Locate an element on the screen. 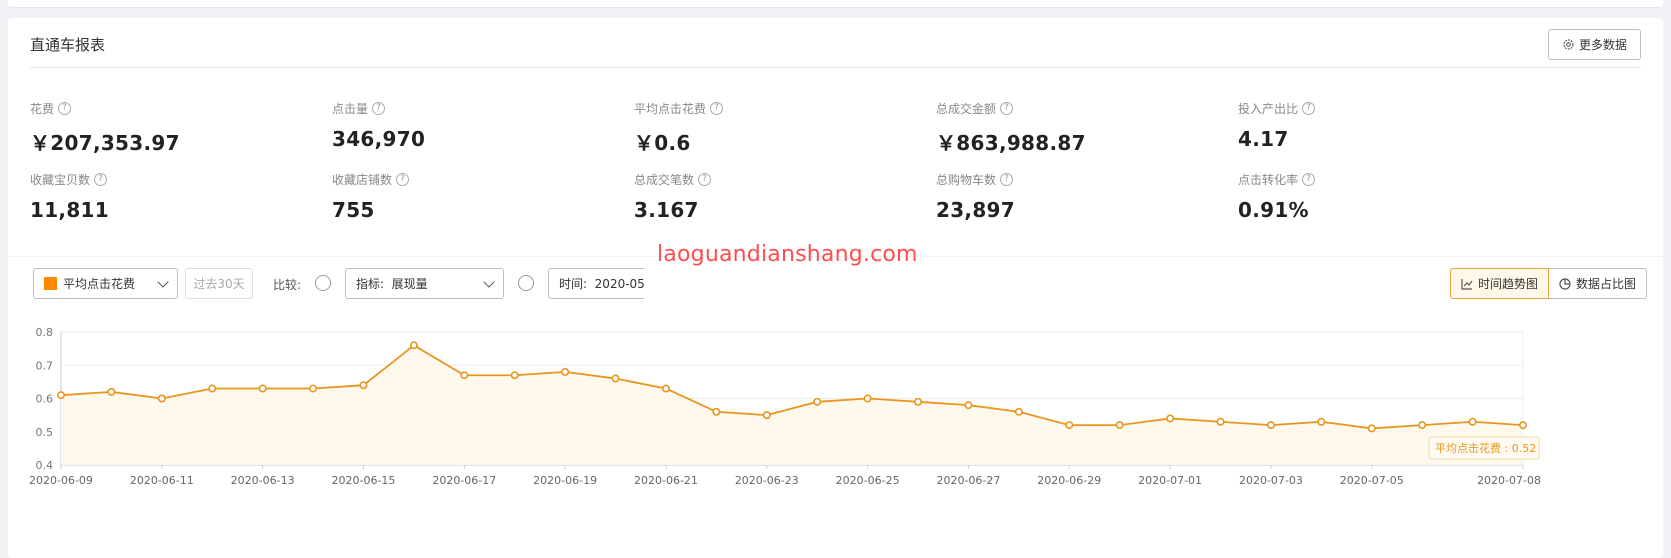 The height and width of the screenshot is (558, 1671). time-compare-radio is located at coordinates (526, 283).